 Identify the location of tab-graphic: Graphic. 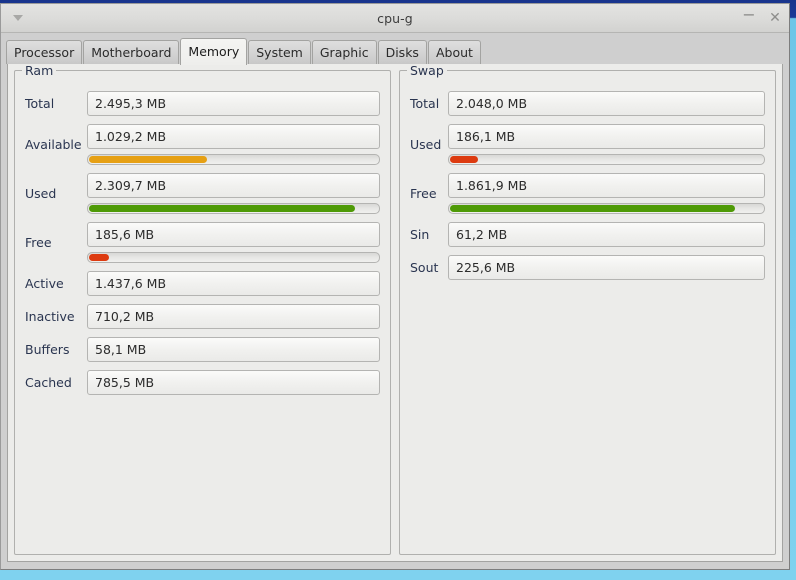
(344, 52).